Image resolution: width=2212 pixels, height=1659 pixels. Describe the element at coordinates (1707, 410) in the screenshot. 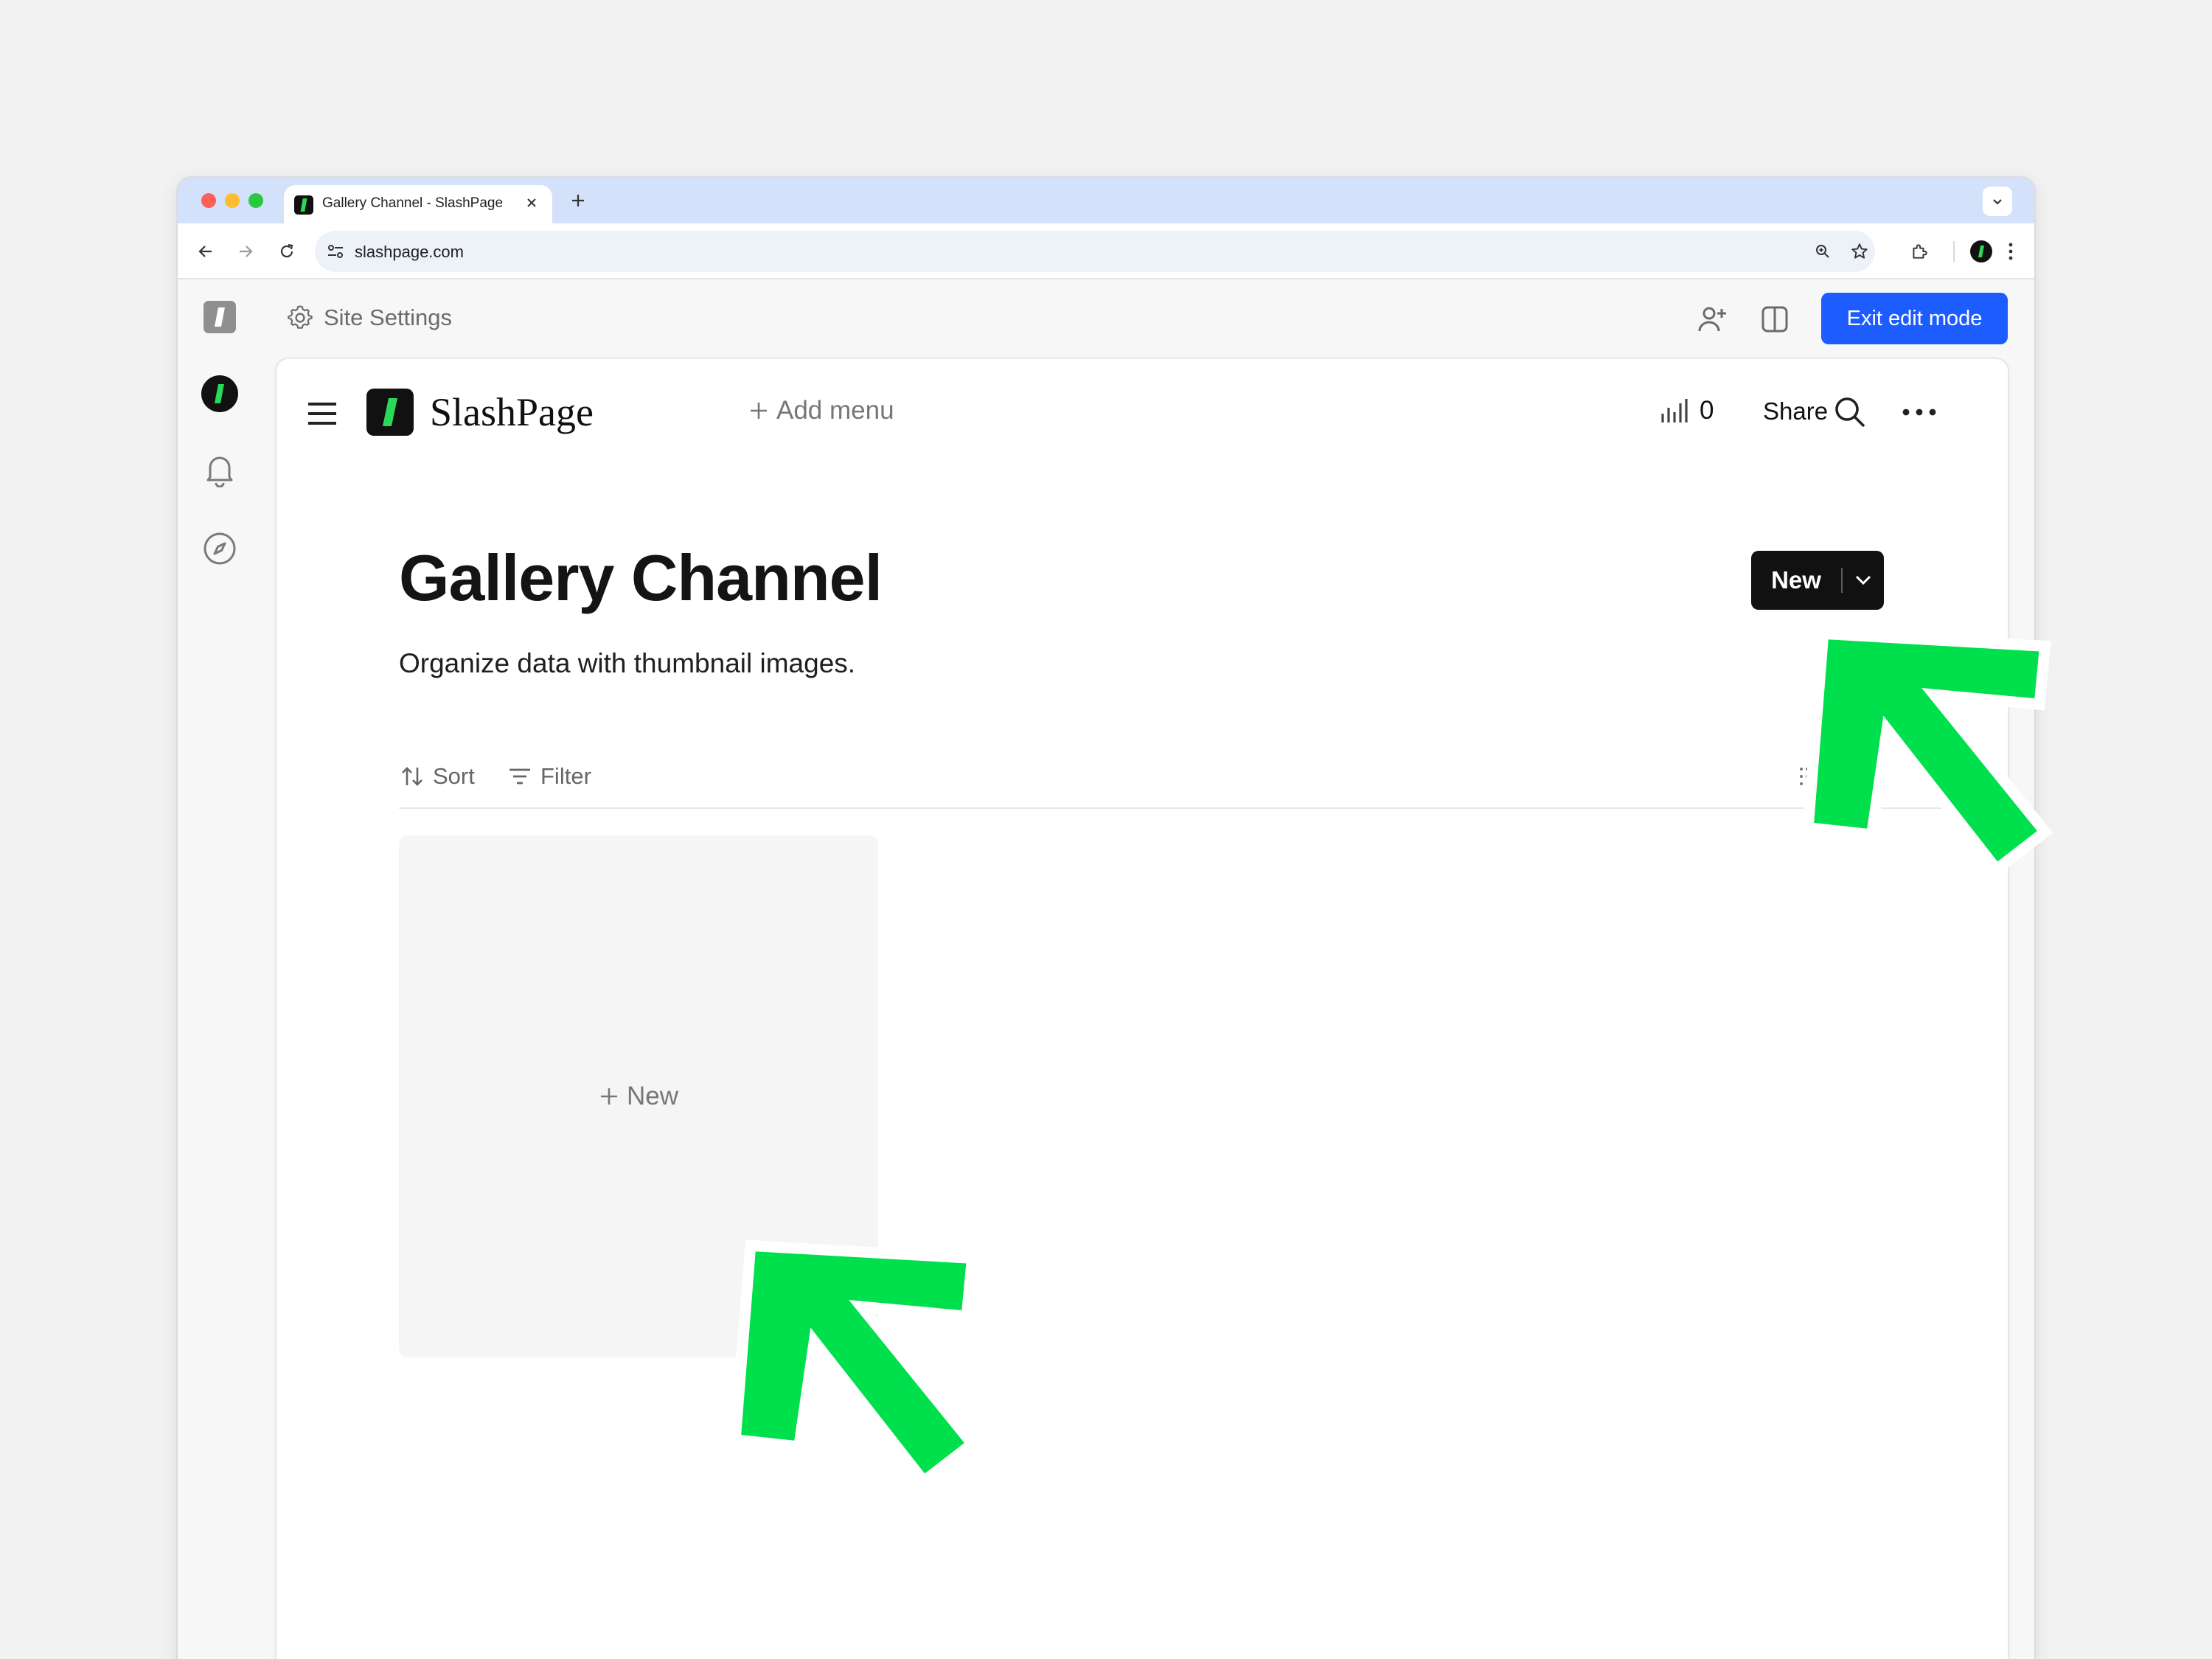

I see `view-count: 0` at that location.